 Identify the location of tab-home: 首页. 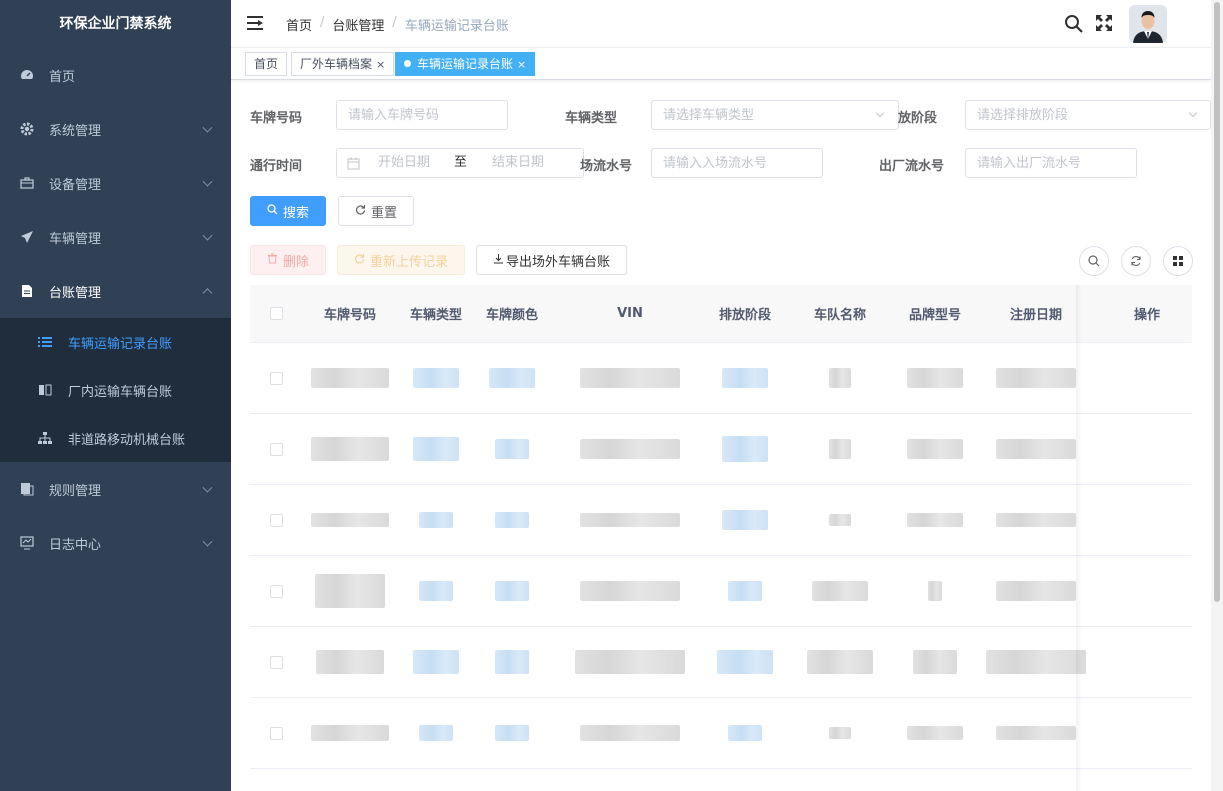
(266, 64).